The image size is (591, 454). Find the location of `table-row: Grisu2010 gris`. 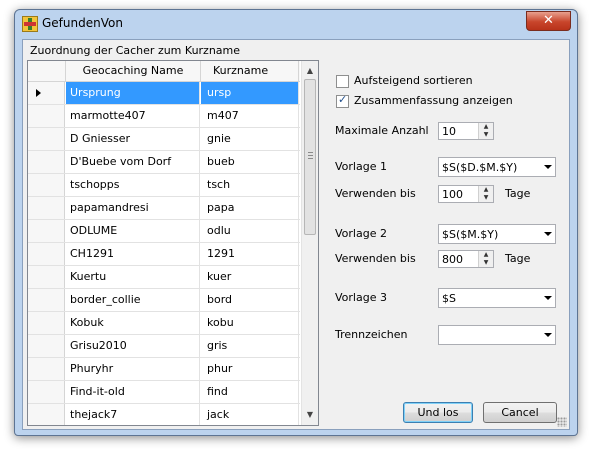

table-row: Grisu2010 gris is located at coordinates (164, 346).